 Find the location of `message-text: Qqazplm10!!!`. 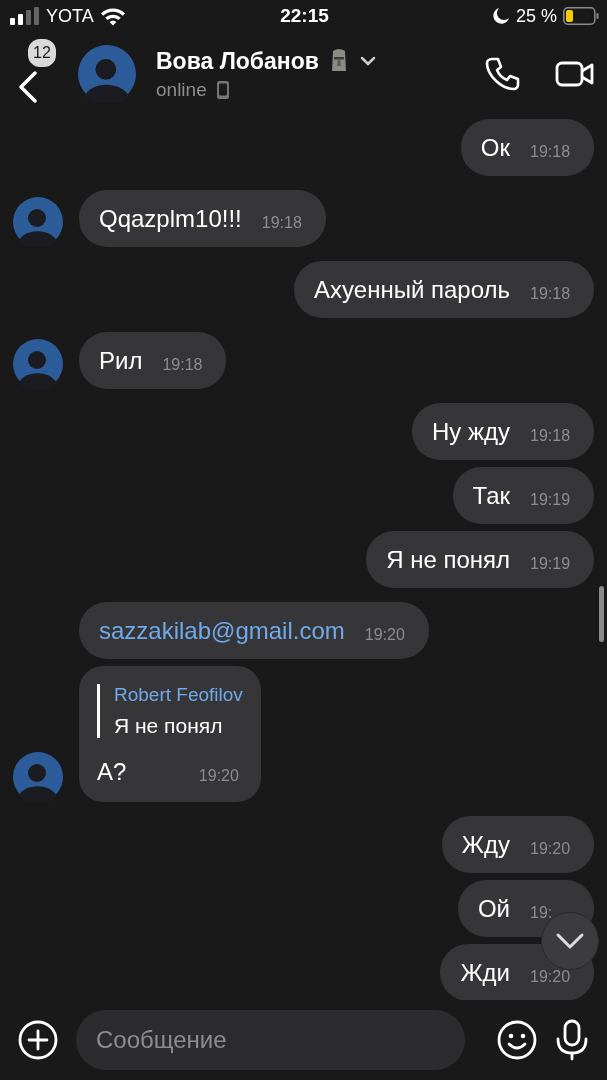

message-text: Qqazplm10!!! is located at coordinates (170, 218).